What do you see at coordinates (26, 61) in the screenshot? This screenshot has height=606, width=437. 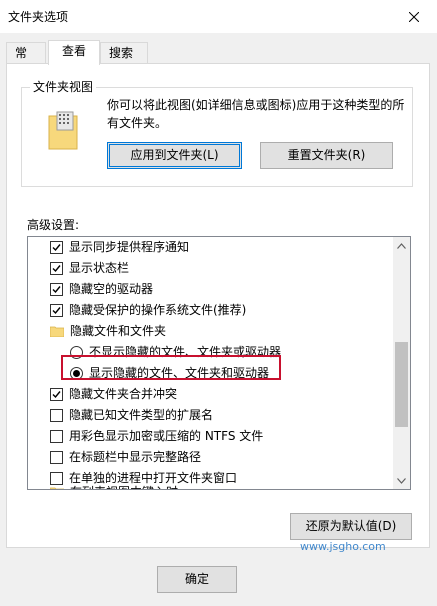 I see `tab-general: 常规` at bounding box center [26, 61].